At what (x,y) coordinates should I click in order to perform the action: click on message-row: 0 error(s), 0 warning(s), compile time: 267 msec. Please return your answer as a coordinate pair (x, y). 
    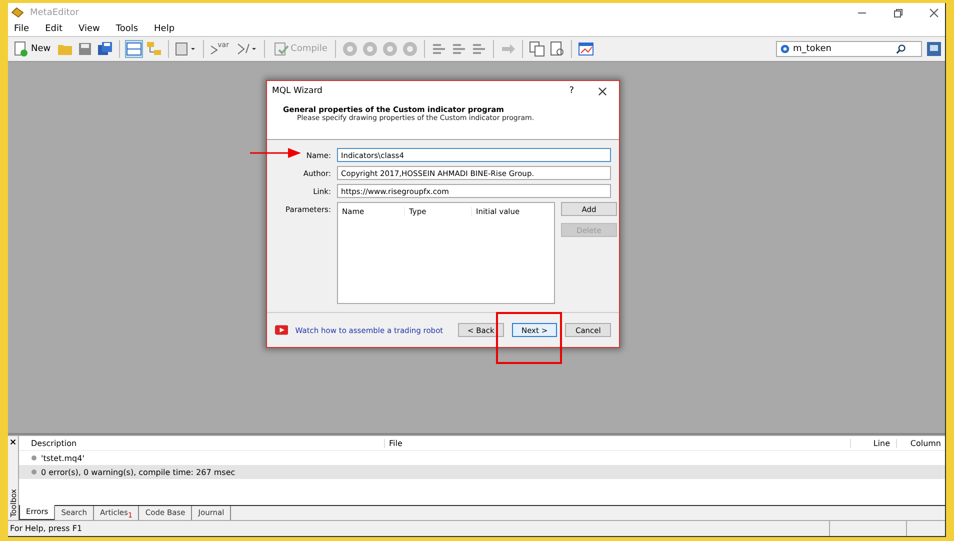
    Looking at the image, I should click on (482, 472).